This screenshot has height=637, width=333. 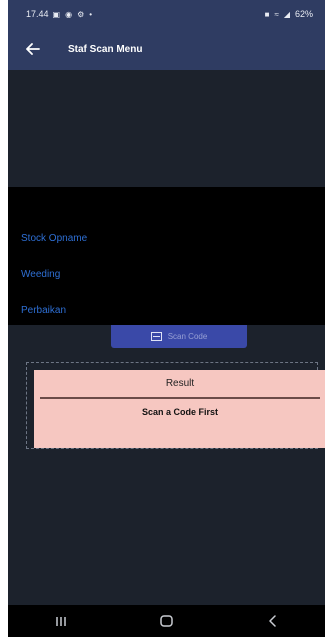 I want to click on menu-item-perbaikan: Perbaikan, so click(x=166, y=310).